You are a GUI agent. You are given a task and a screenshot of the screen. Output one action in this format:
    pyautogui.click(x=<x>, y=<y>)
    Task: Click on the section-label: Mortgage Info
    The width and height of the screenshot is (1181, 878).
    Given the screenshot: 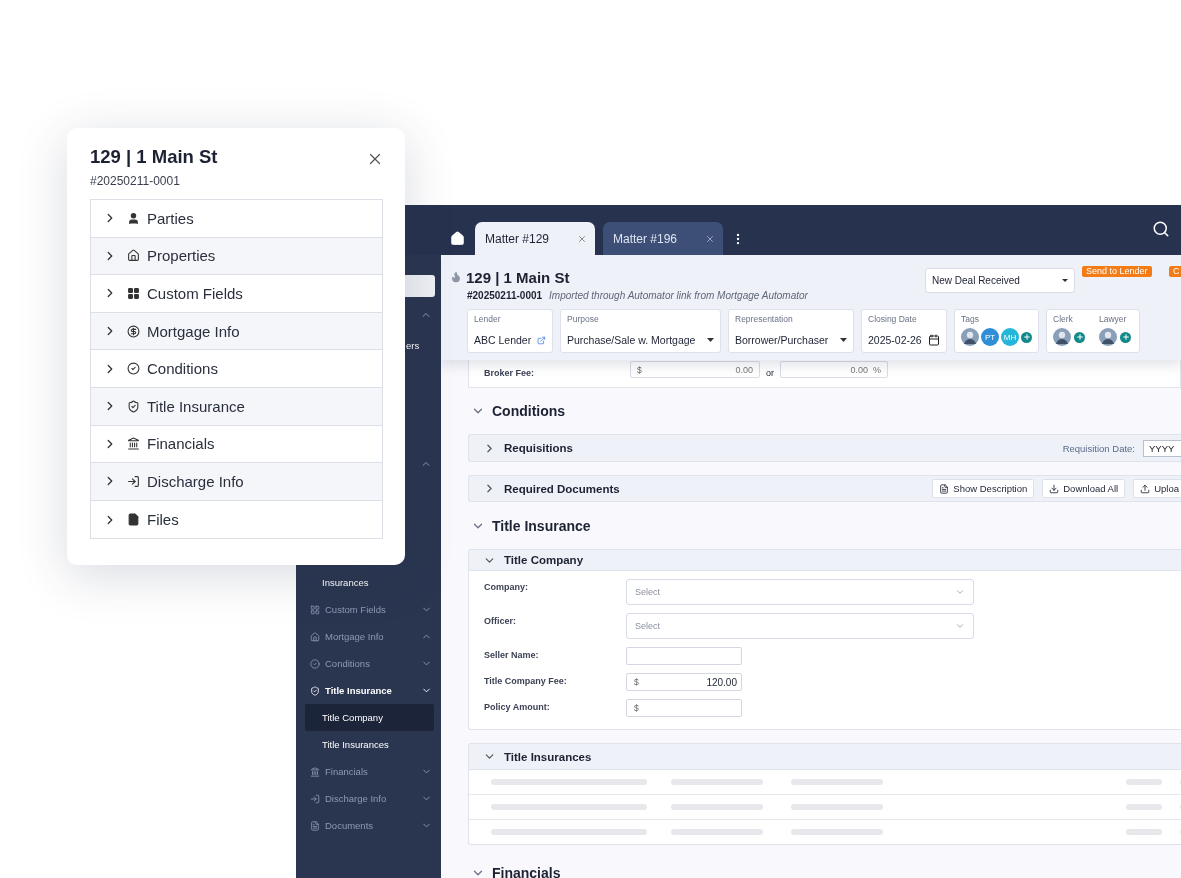 What is the action you would take?
    pyautogui.click(x=193, y=331)
    